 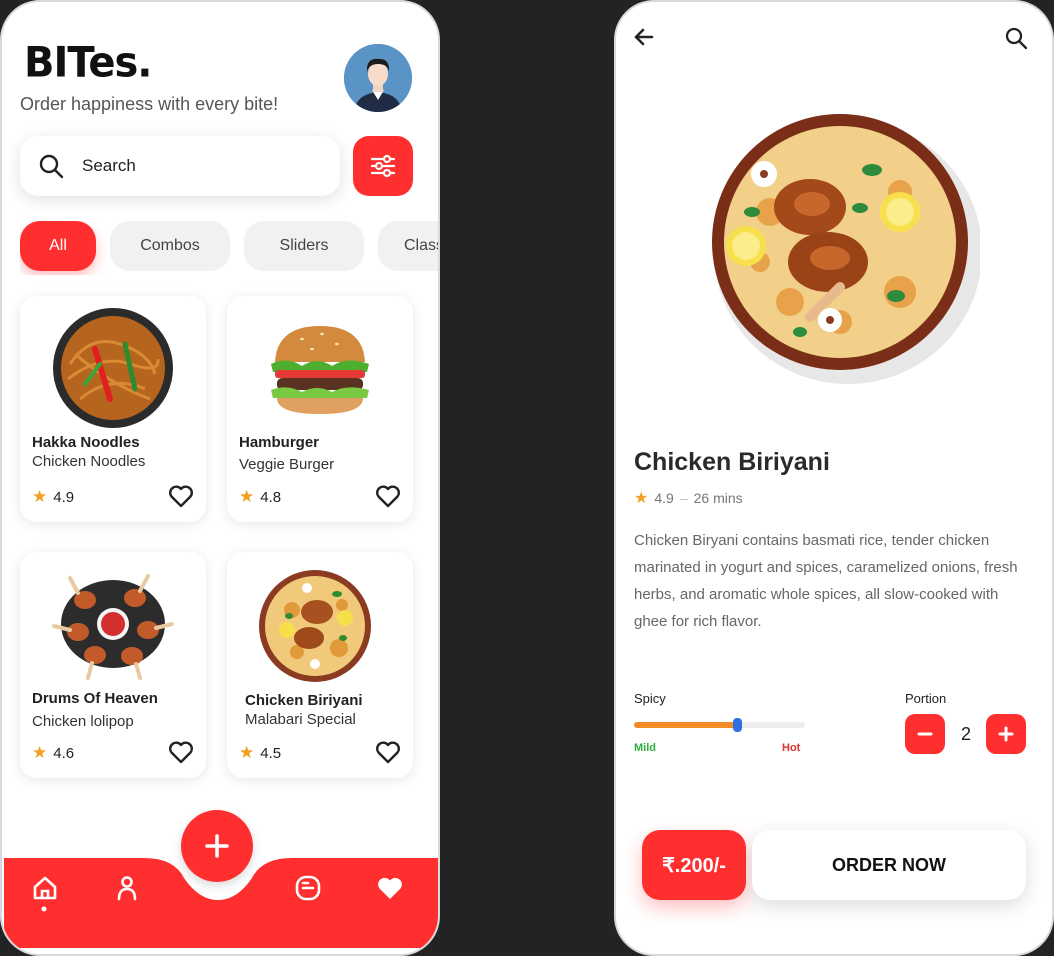 I want to click on spicy-slider-thumb, so click(x=737, y=725).